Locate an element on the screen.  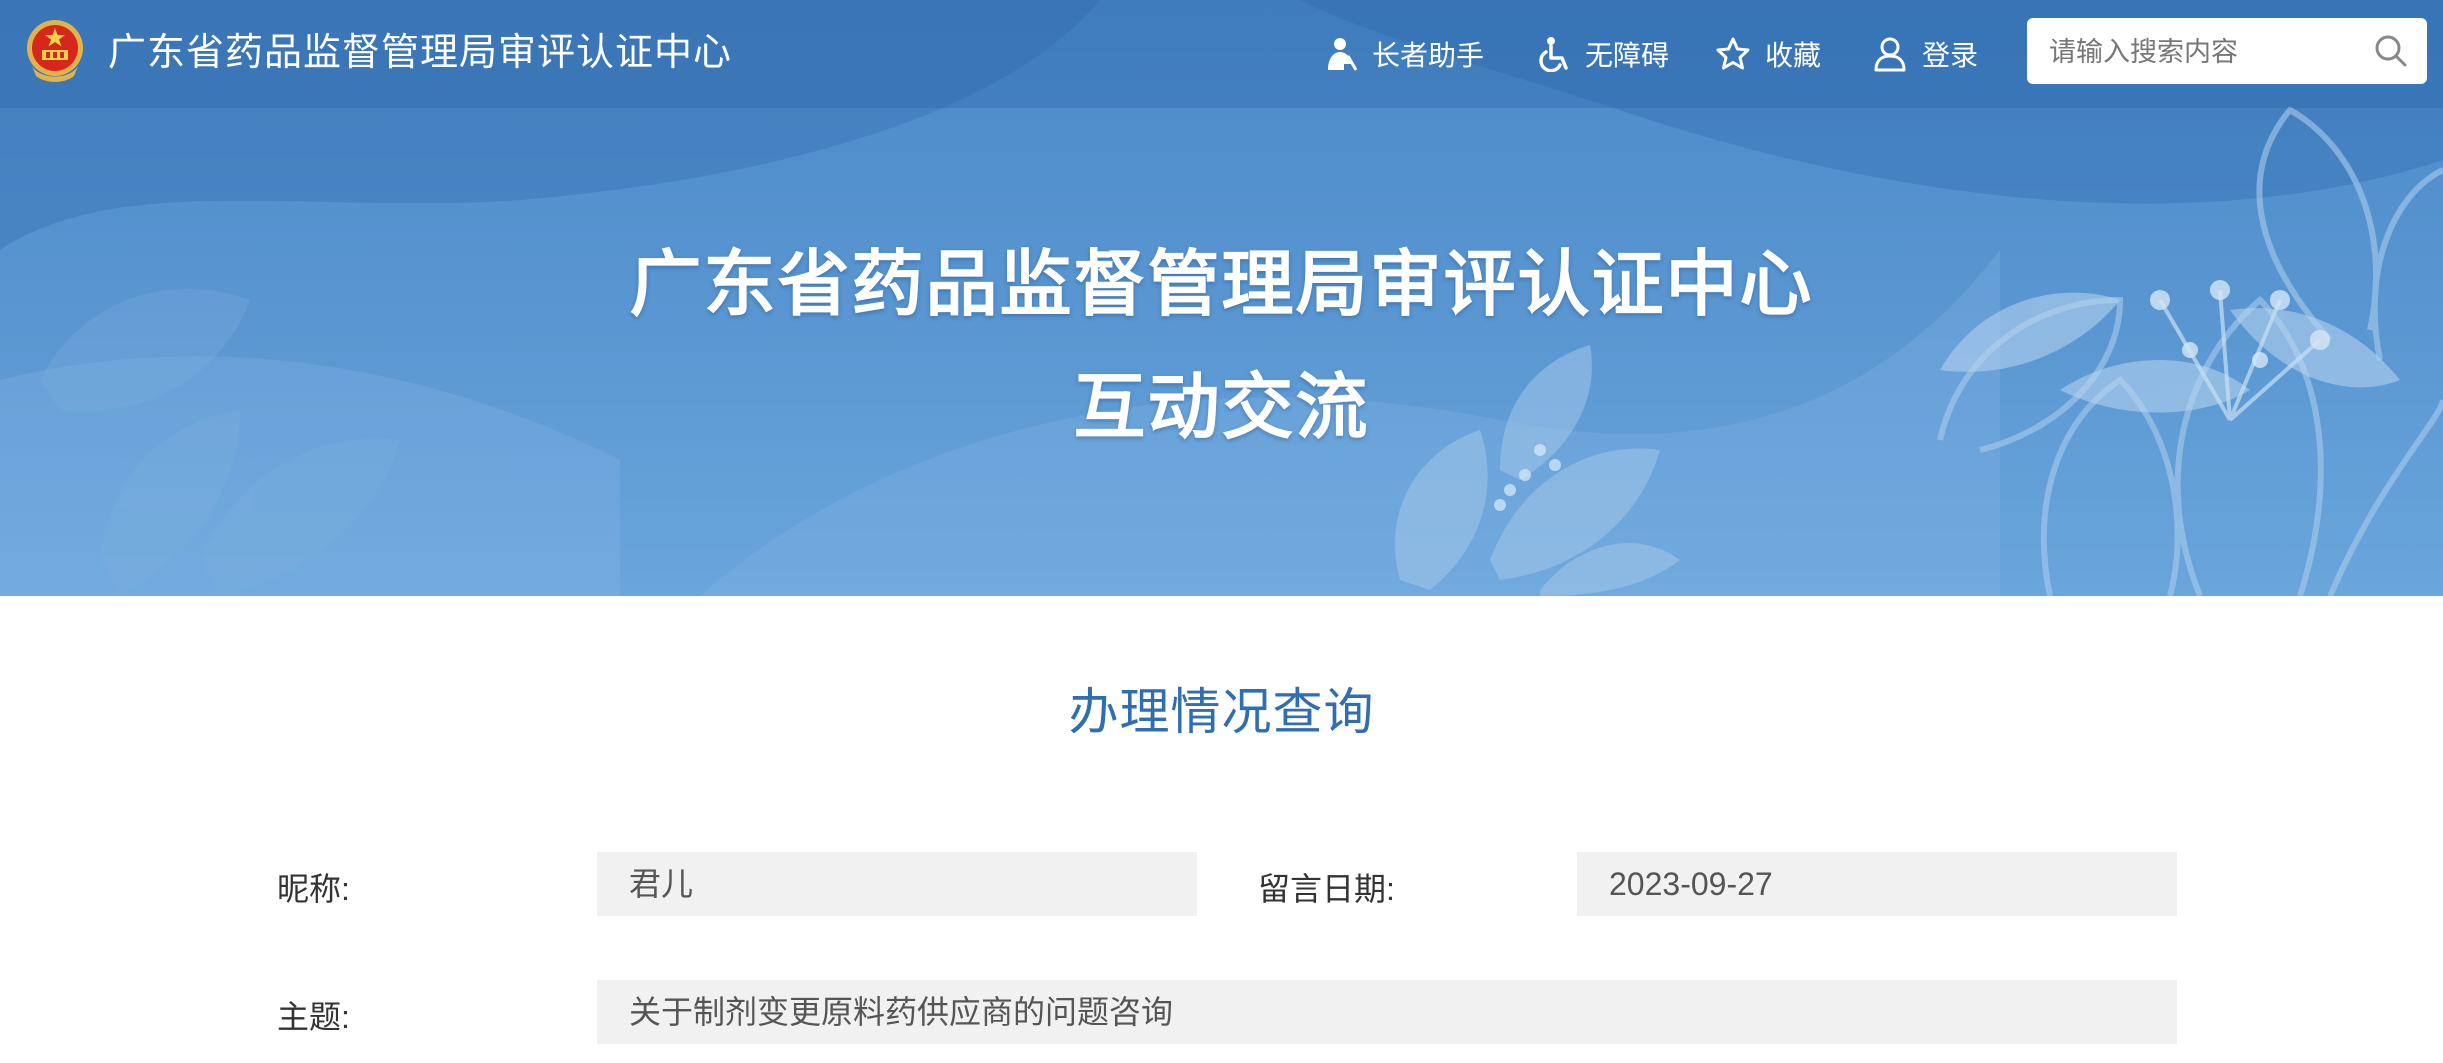
favorite-button: 收藏 is located at coordinates (1768, 54).